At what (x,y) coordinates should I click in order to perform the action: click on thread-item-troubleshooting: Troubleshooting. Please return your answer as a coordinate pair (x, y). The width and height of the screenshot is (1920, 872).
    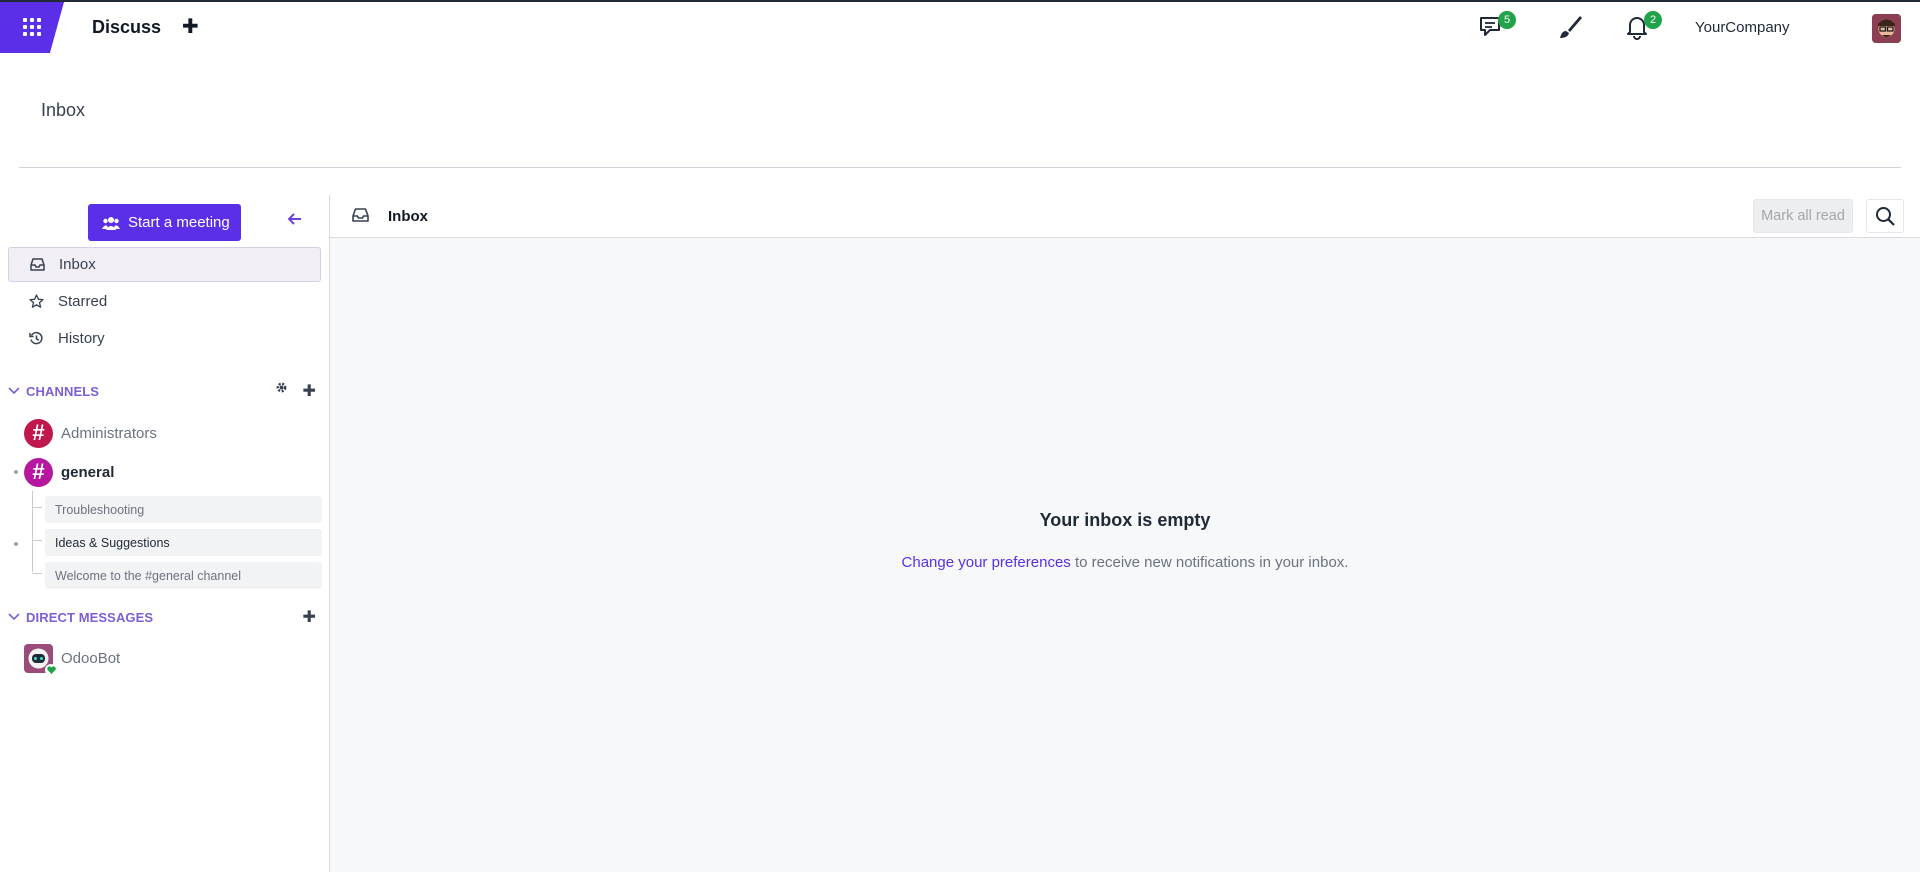
    Looking at the image, I should click on (183, 509).